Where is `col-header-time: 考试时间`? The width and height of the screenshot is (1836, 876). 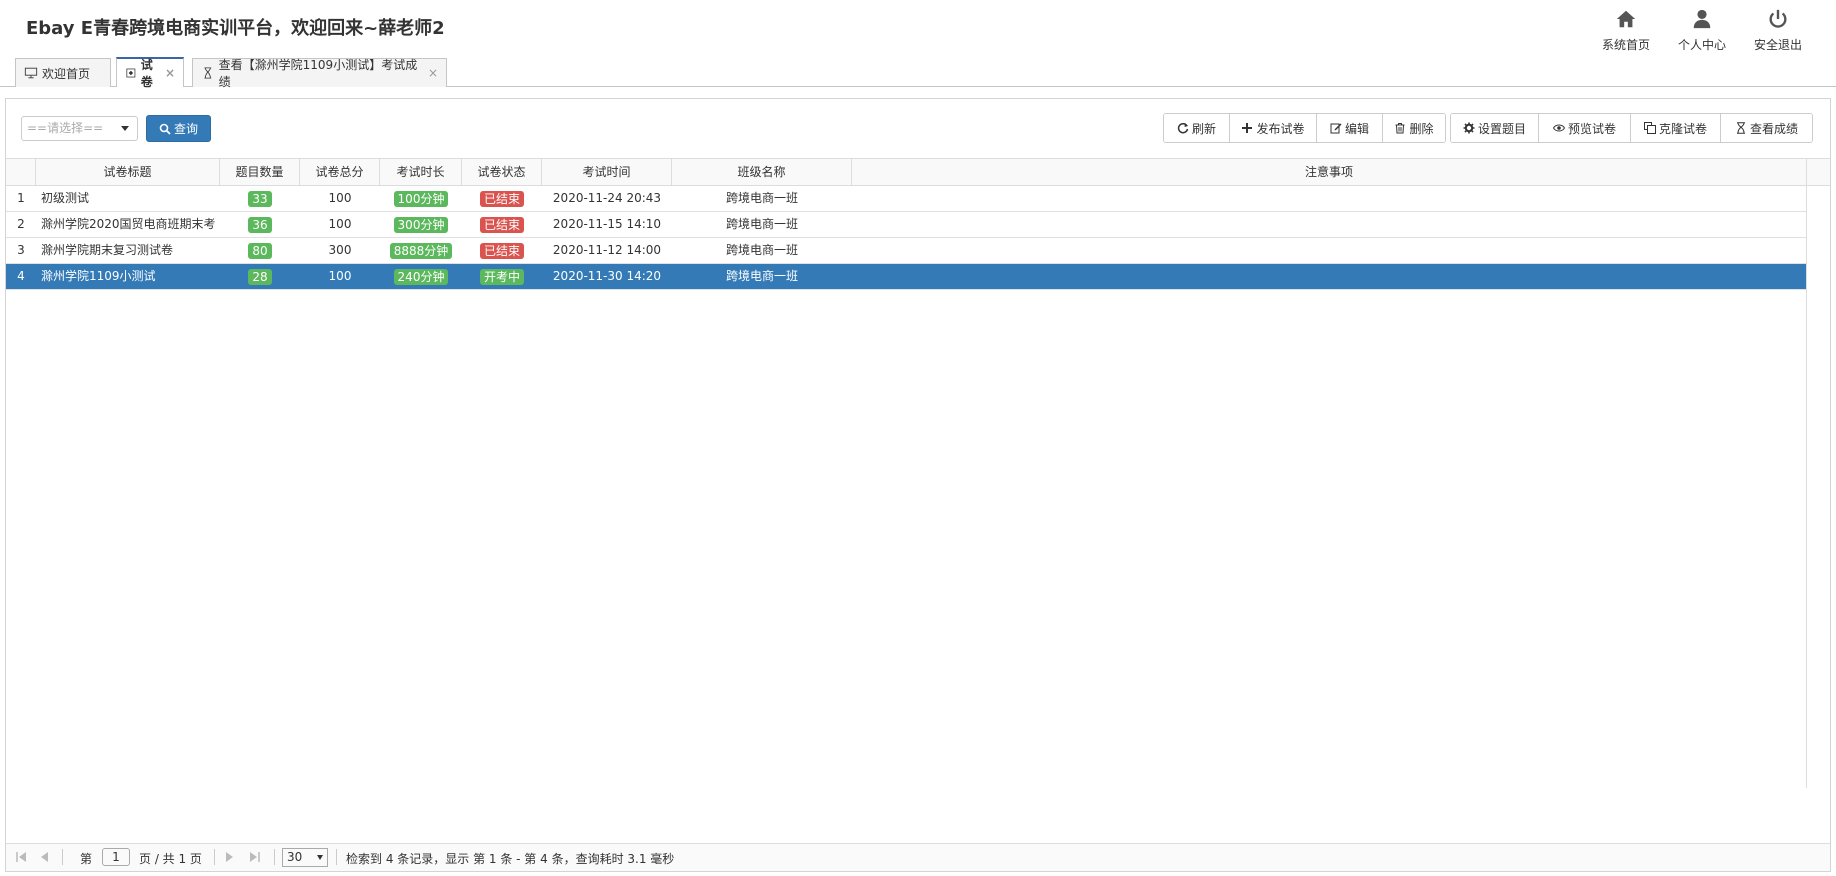 col-header-time: 考试时间 is located at coordinates (607, 172).